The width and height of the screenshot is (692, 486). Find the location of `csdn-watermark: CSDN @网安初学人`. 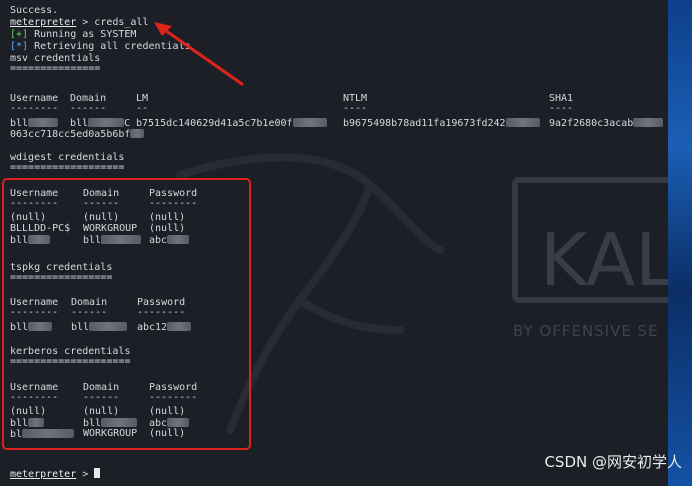

csdn-watermark: CSDN @网安初学人 is located at coordinates (613, 462).